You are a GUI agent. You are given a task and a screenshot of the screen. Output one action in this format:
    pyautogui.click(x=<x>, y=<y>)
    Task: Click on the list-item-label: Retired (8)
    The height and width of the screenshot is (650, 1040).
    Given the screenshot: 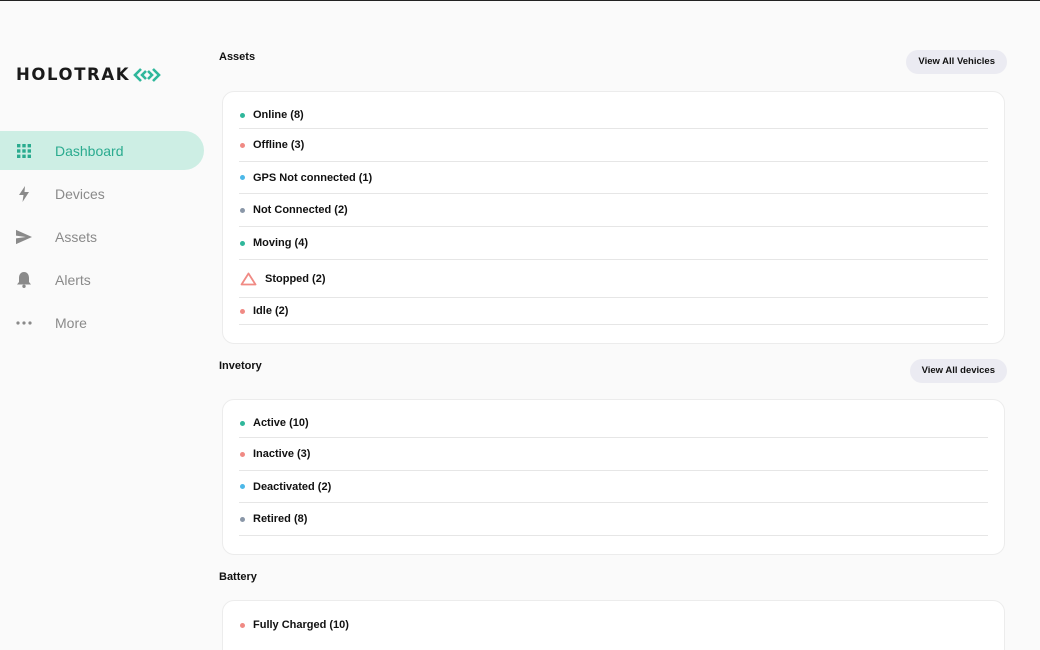 What is the action you would take?
    pyautogui.click(x=280, y=519)
    